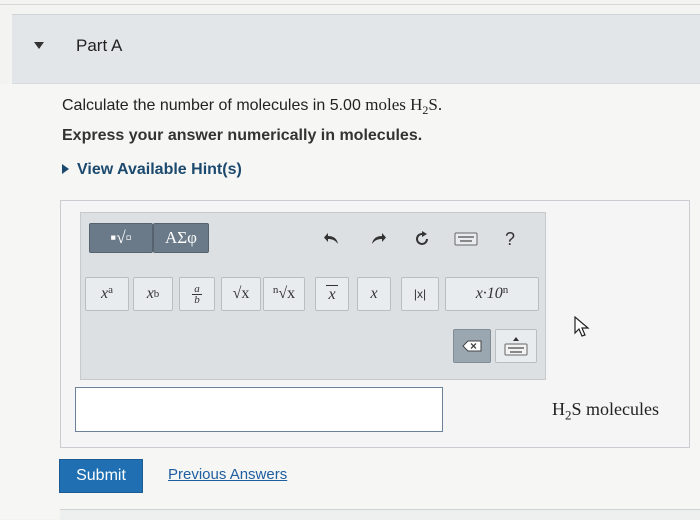 The height and width of the screenshot is (520, 700). What do you see at coordinates (380, 514) in the screenshot?
I see `next-section-edge` at bounding box center [380, 514].